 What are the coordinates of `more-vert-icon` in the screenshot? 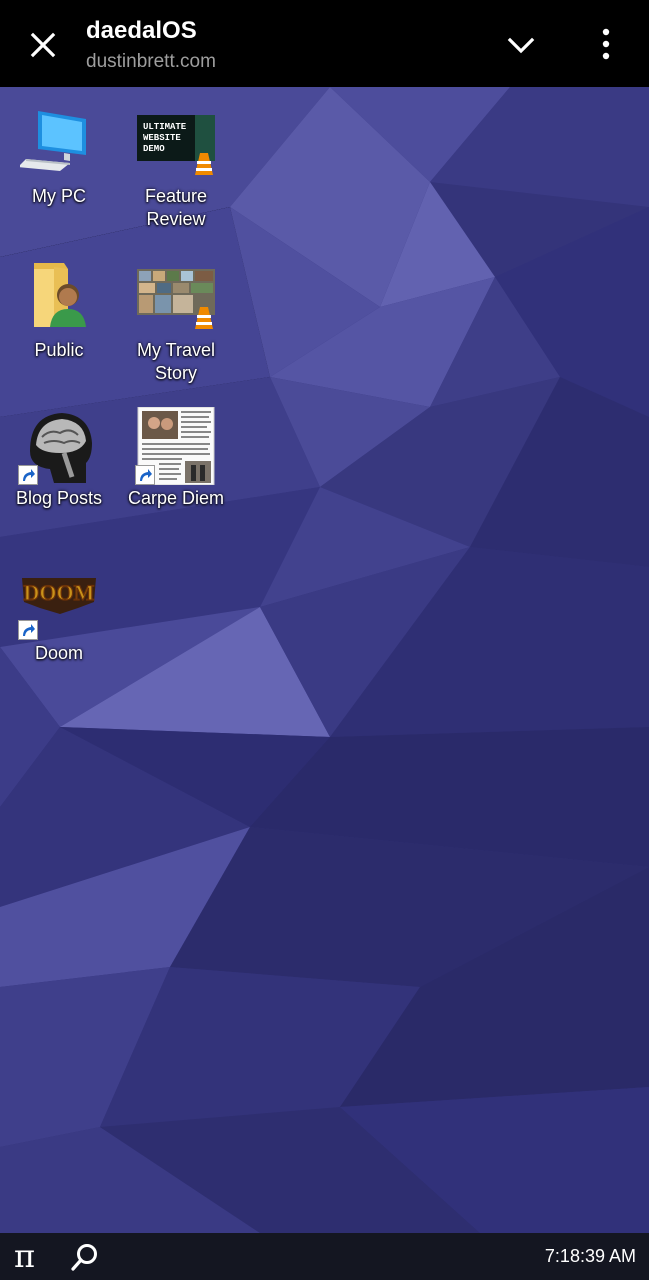 It's located at (606, 44).